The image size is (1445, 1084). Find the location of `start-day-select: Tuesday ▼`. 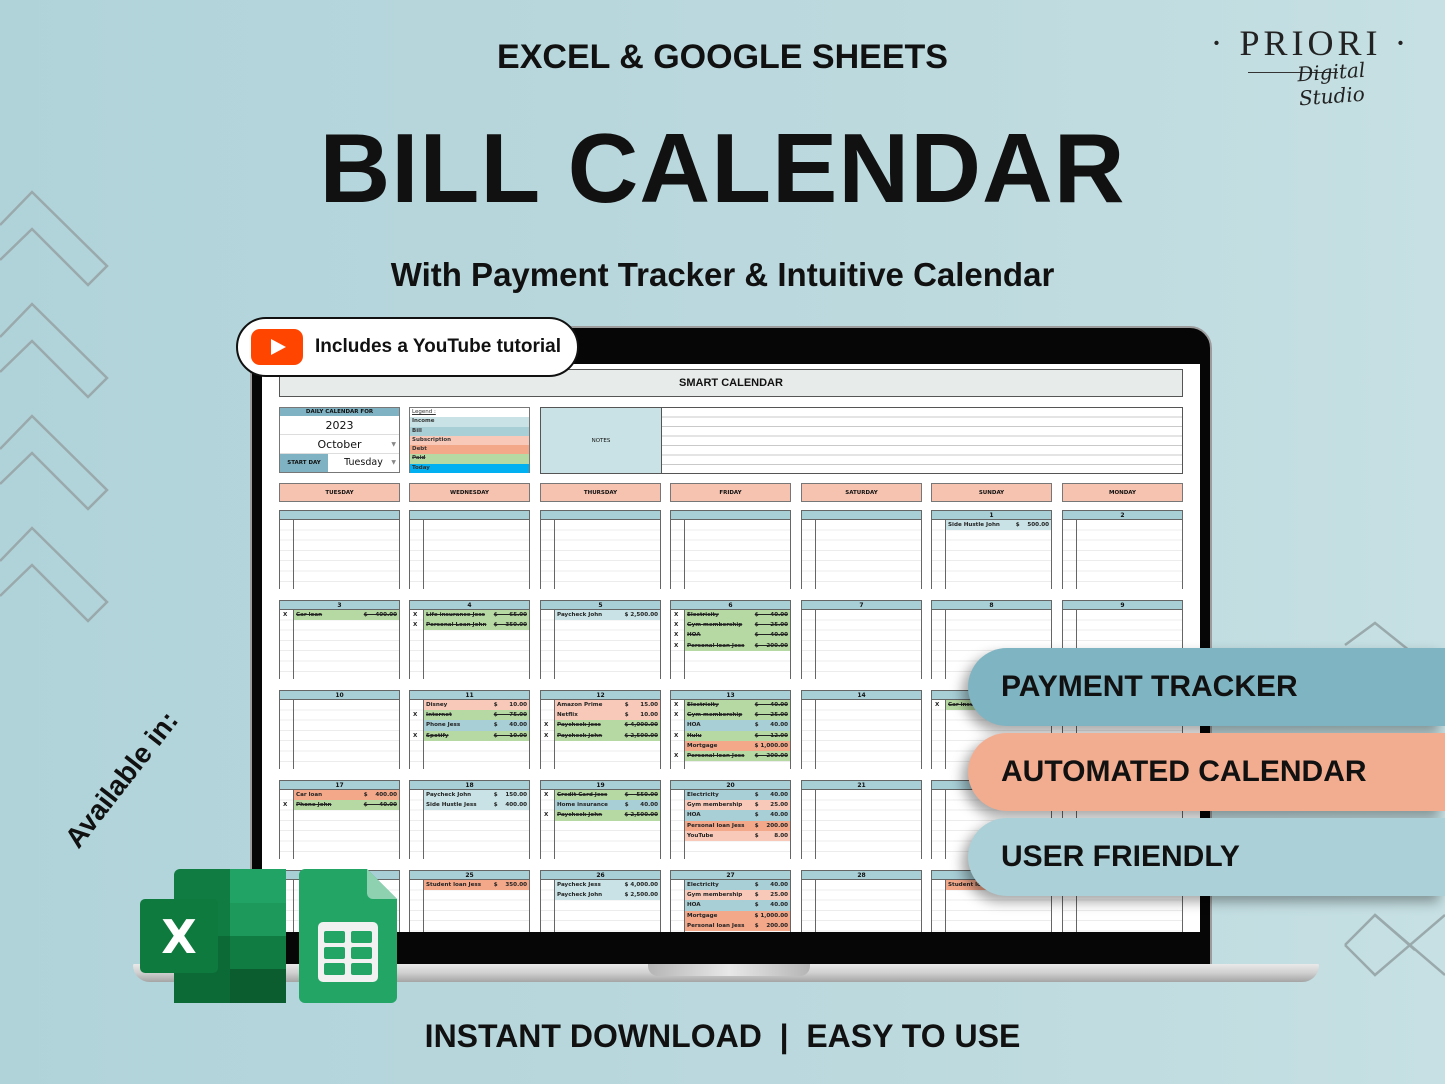

start-day-select: Tuesday ▼ is located at coordinates (363, 463).